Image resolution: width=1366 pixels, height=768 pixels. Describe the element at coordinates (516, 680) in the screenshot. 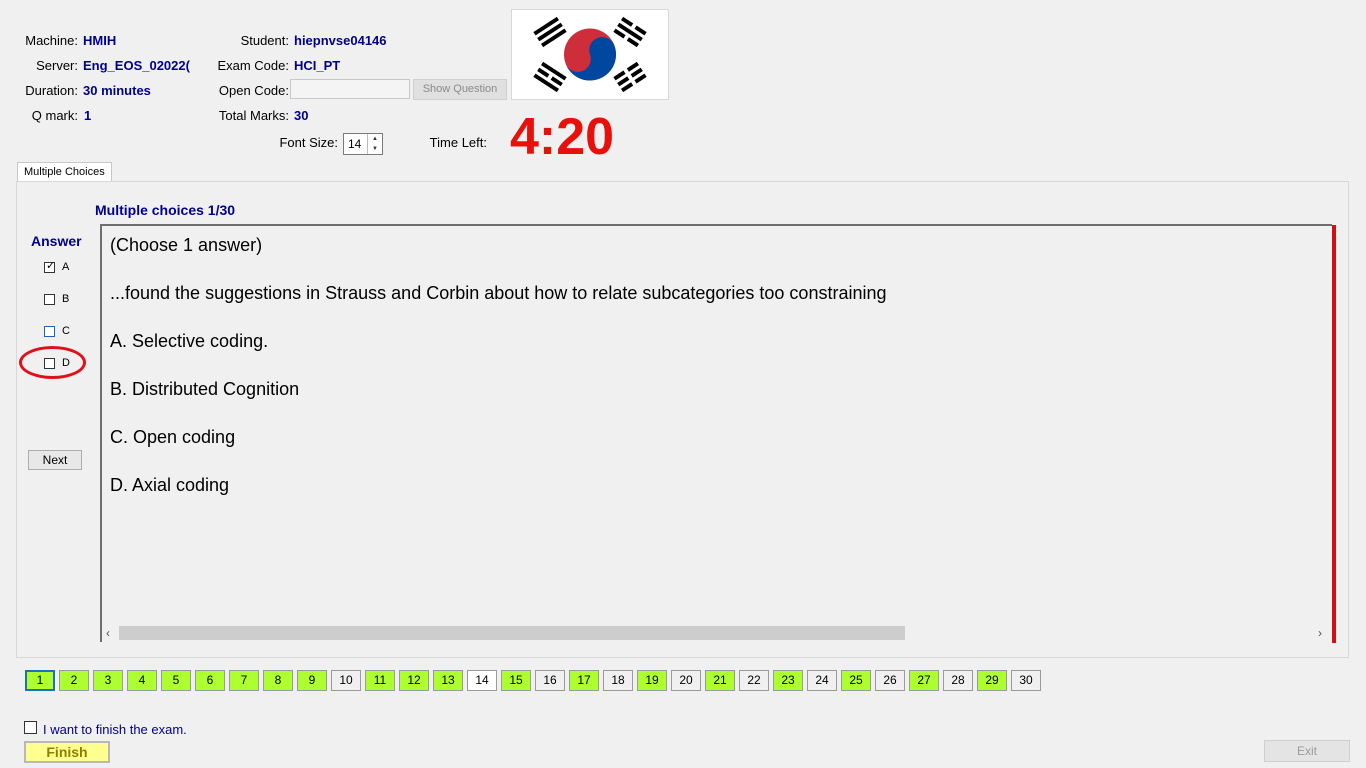

I see `question-nav-button: 15` at that location.